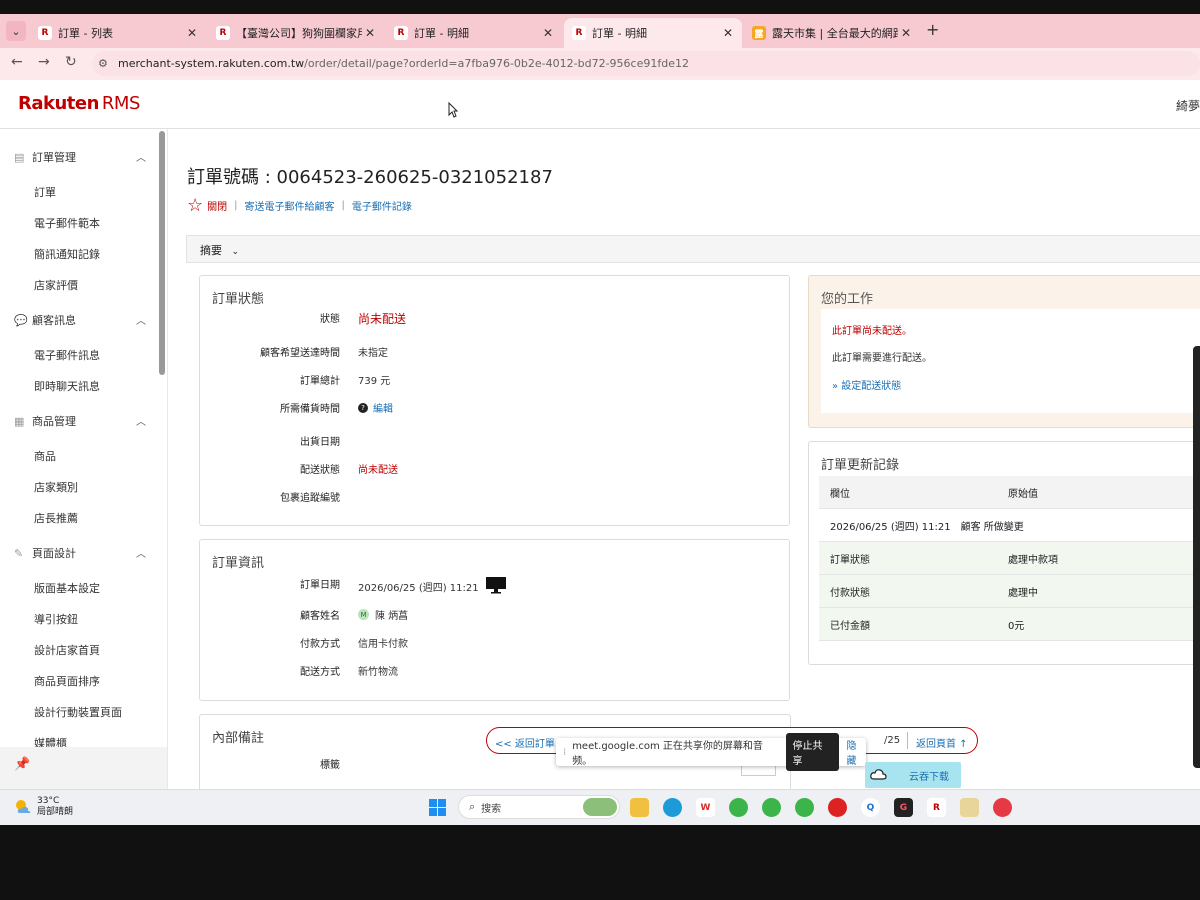 The width and height of the screenshot is (1200, 900). I want to click on sidebar-section-page-design: ✎ 頁面設計, so click(45, 553).